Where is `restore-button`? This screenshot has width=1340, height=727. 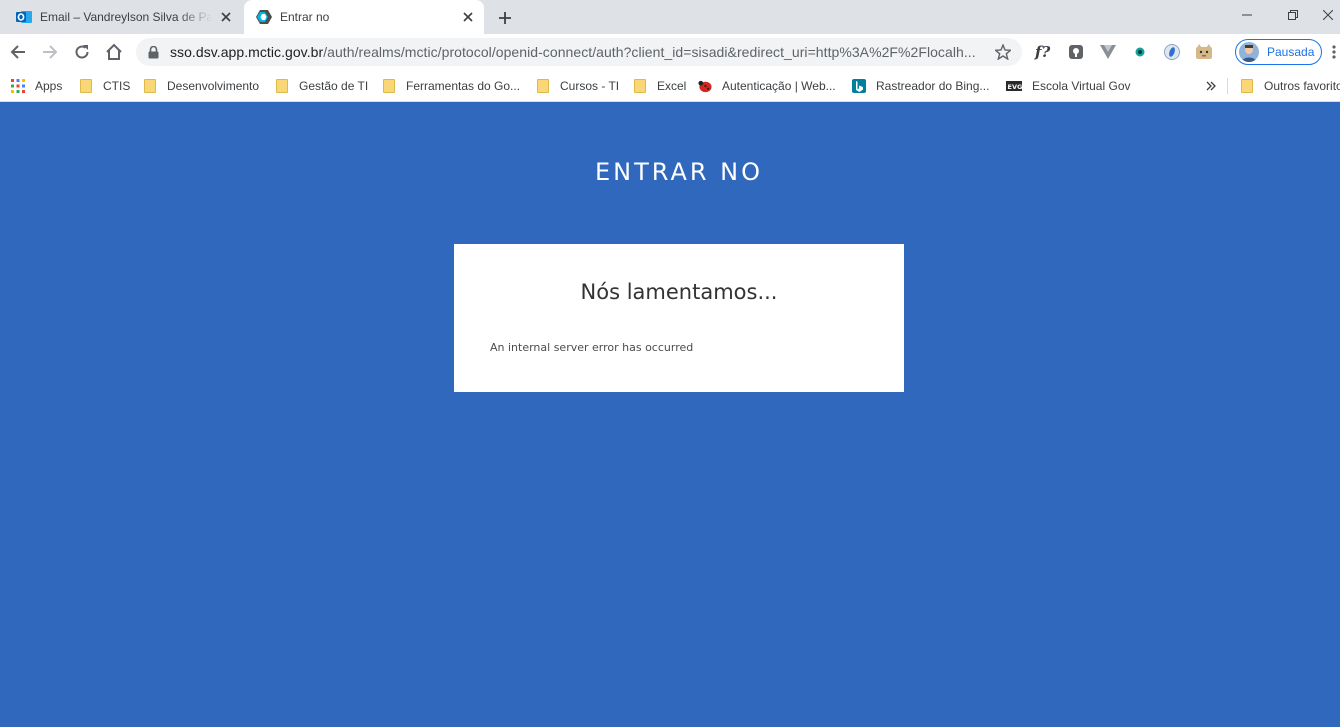
restore-button is located at coordinates (1293, 15).